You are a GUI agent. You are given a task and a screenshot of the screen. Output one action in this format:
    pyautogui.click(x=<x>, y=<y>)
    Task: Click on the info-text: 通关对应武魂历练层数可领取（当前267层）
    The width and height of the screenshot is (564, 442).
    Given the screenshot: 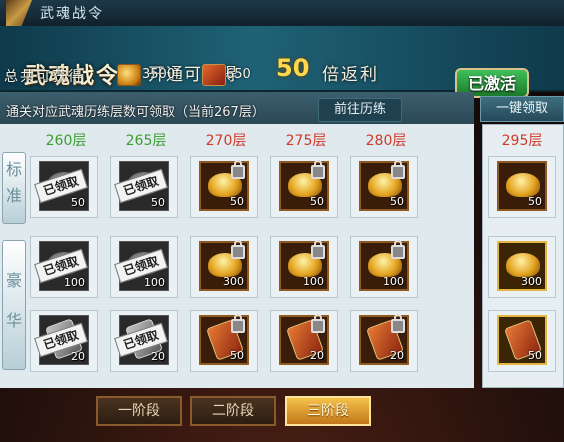 What is the action you would take?
    pyautogui.click(x=135, y=112)
    